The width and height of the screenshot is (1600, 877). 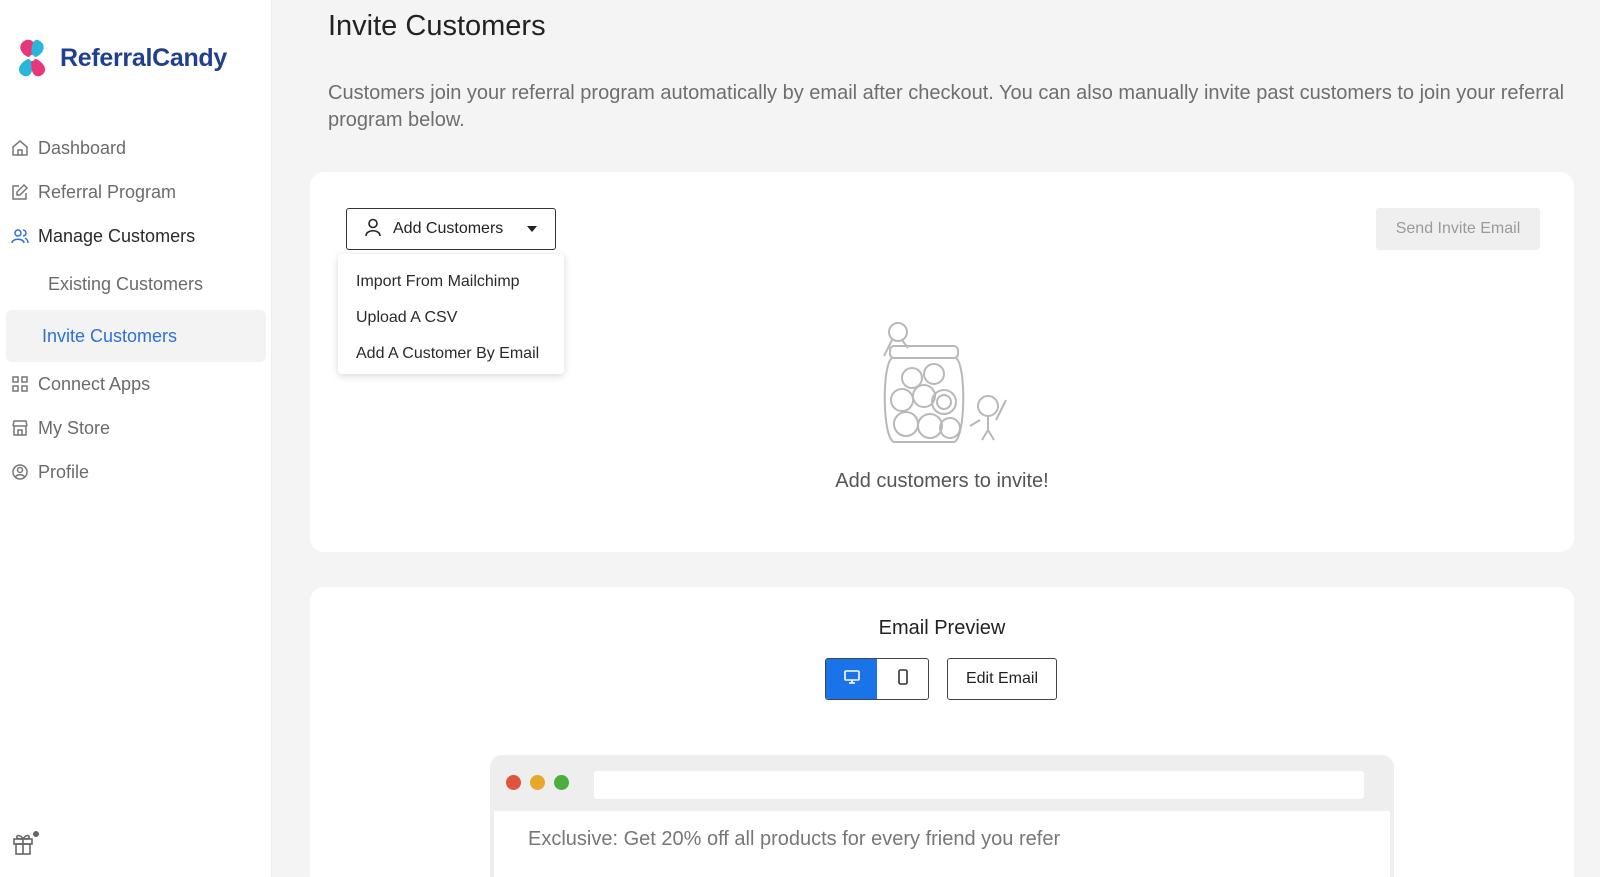 I want to click on sidebar-item-label: Connect Apps, so click(x=94, y=383).